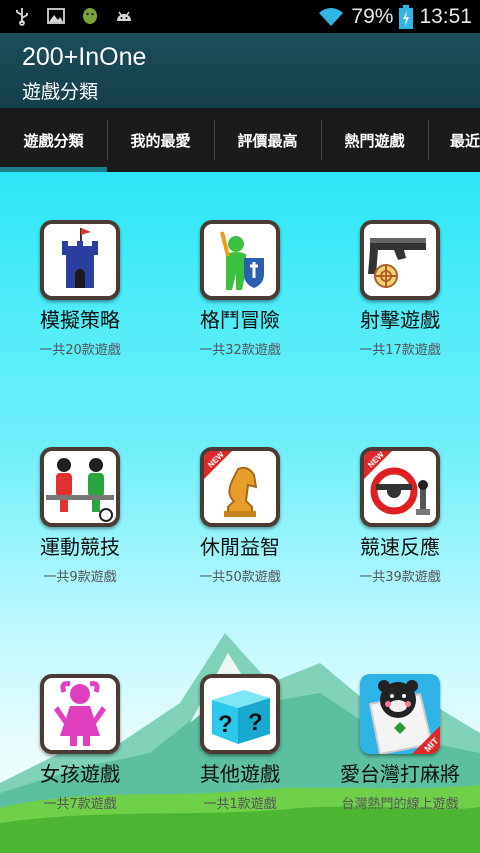  I want to click on category-name: 射擊遊戲, so click(400, 320).